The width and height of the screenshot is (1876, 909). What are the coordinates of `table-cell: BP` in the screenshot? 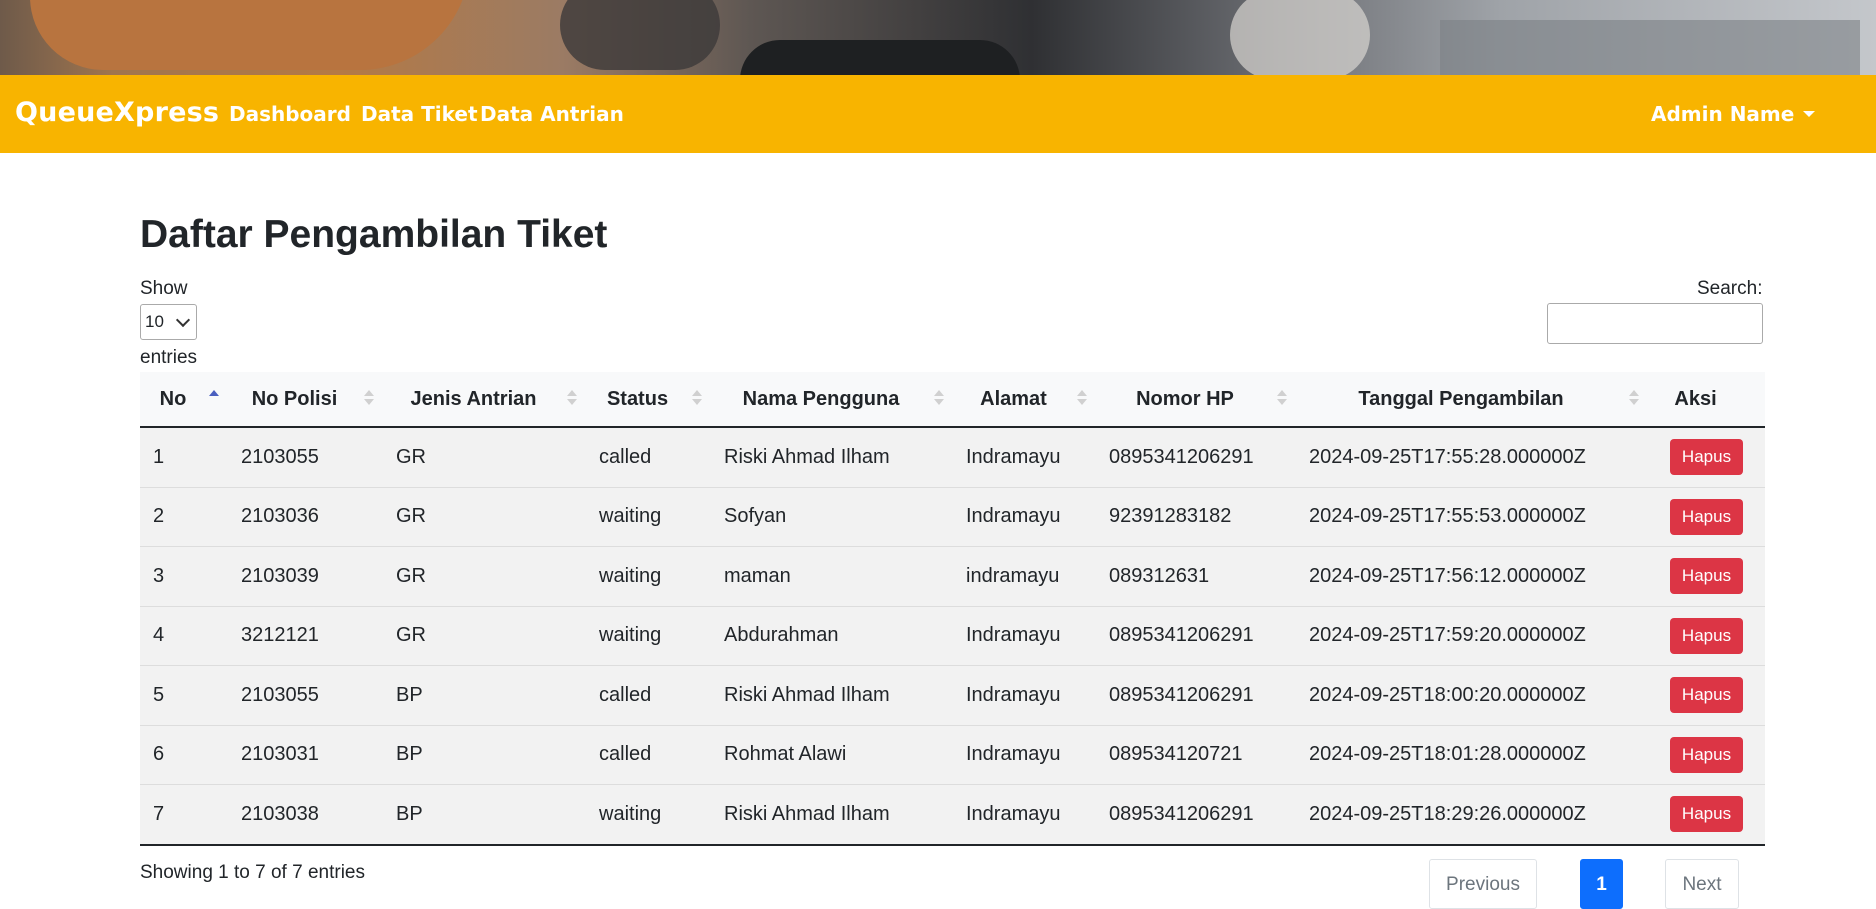 It's located at (484, 754).